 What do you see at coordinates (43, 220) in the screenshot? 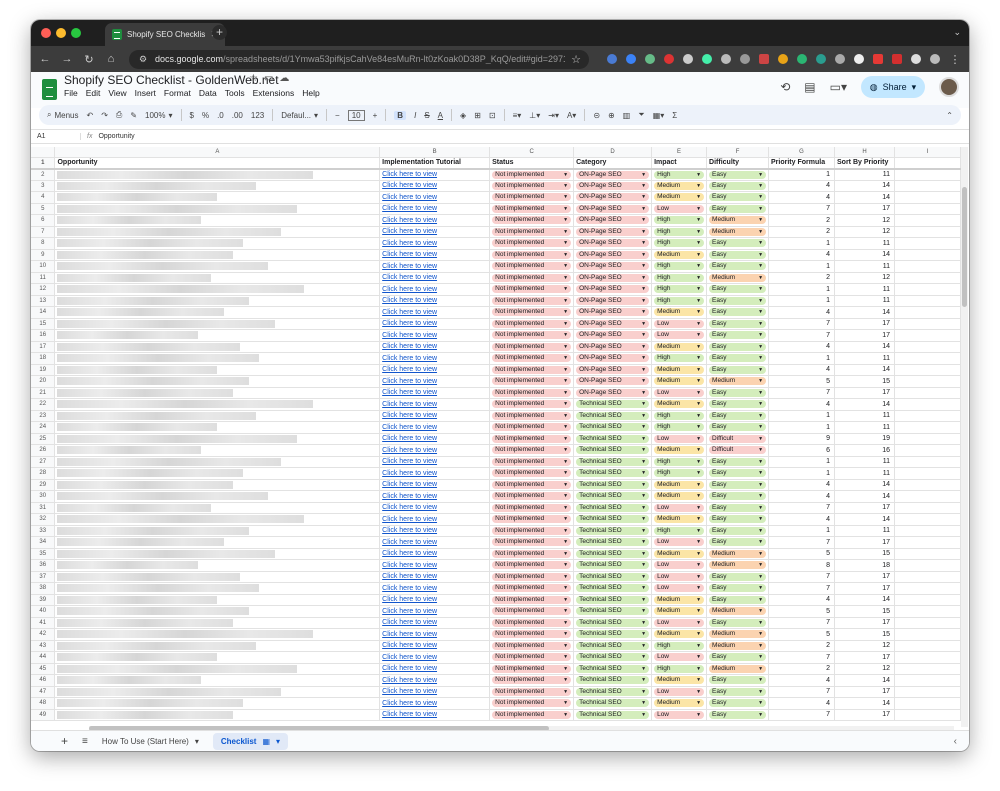
I see `row-number: 6` at bounding box center [43, 220].